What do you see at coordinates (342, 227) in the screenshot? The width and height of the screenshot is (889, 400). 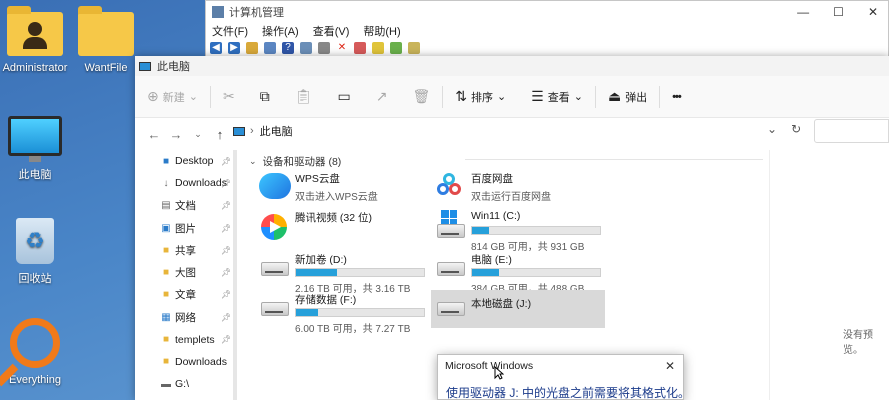 I see `drive-item-tencent-video: 腾讯视频 (32 位)` at bounding box center [342, 227].